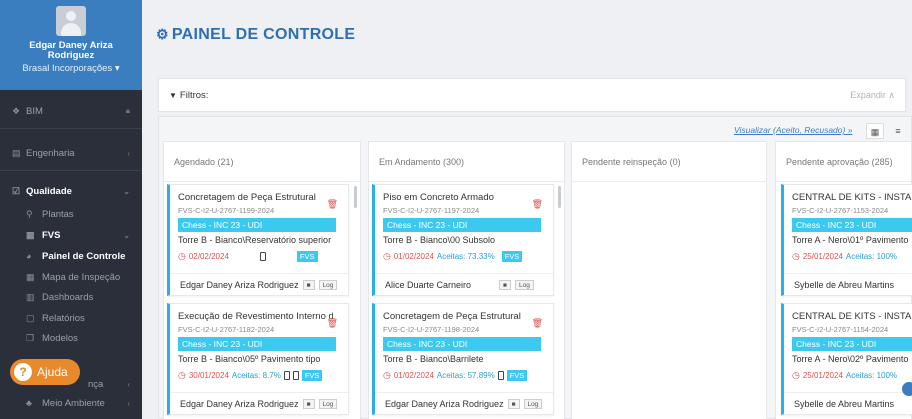  What do you see at coordinates (71, 297) in the screenshot?
I see `sidebar-item-dashboards: ▥ Dashboards` at bounding box center [71, 297].